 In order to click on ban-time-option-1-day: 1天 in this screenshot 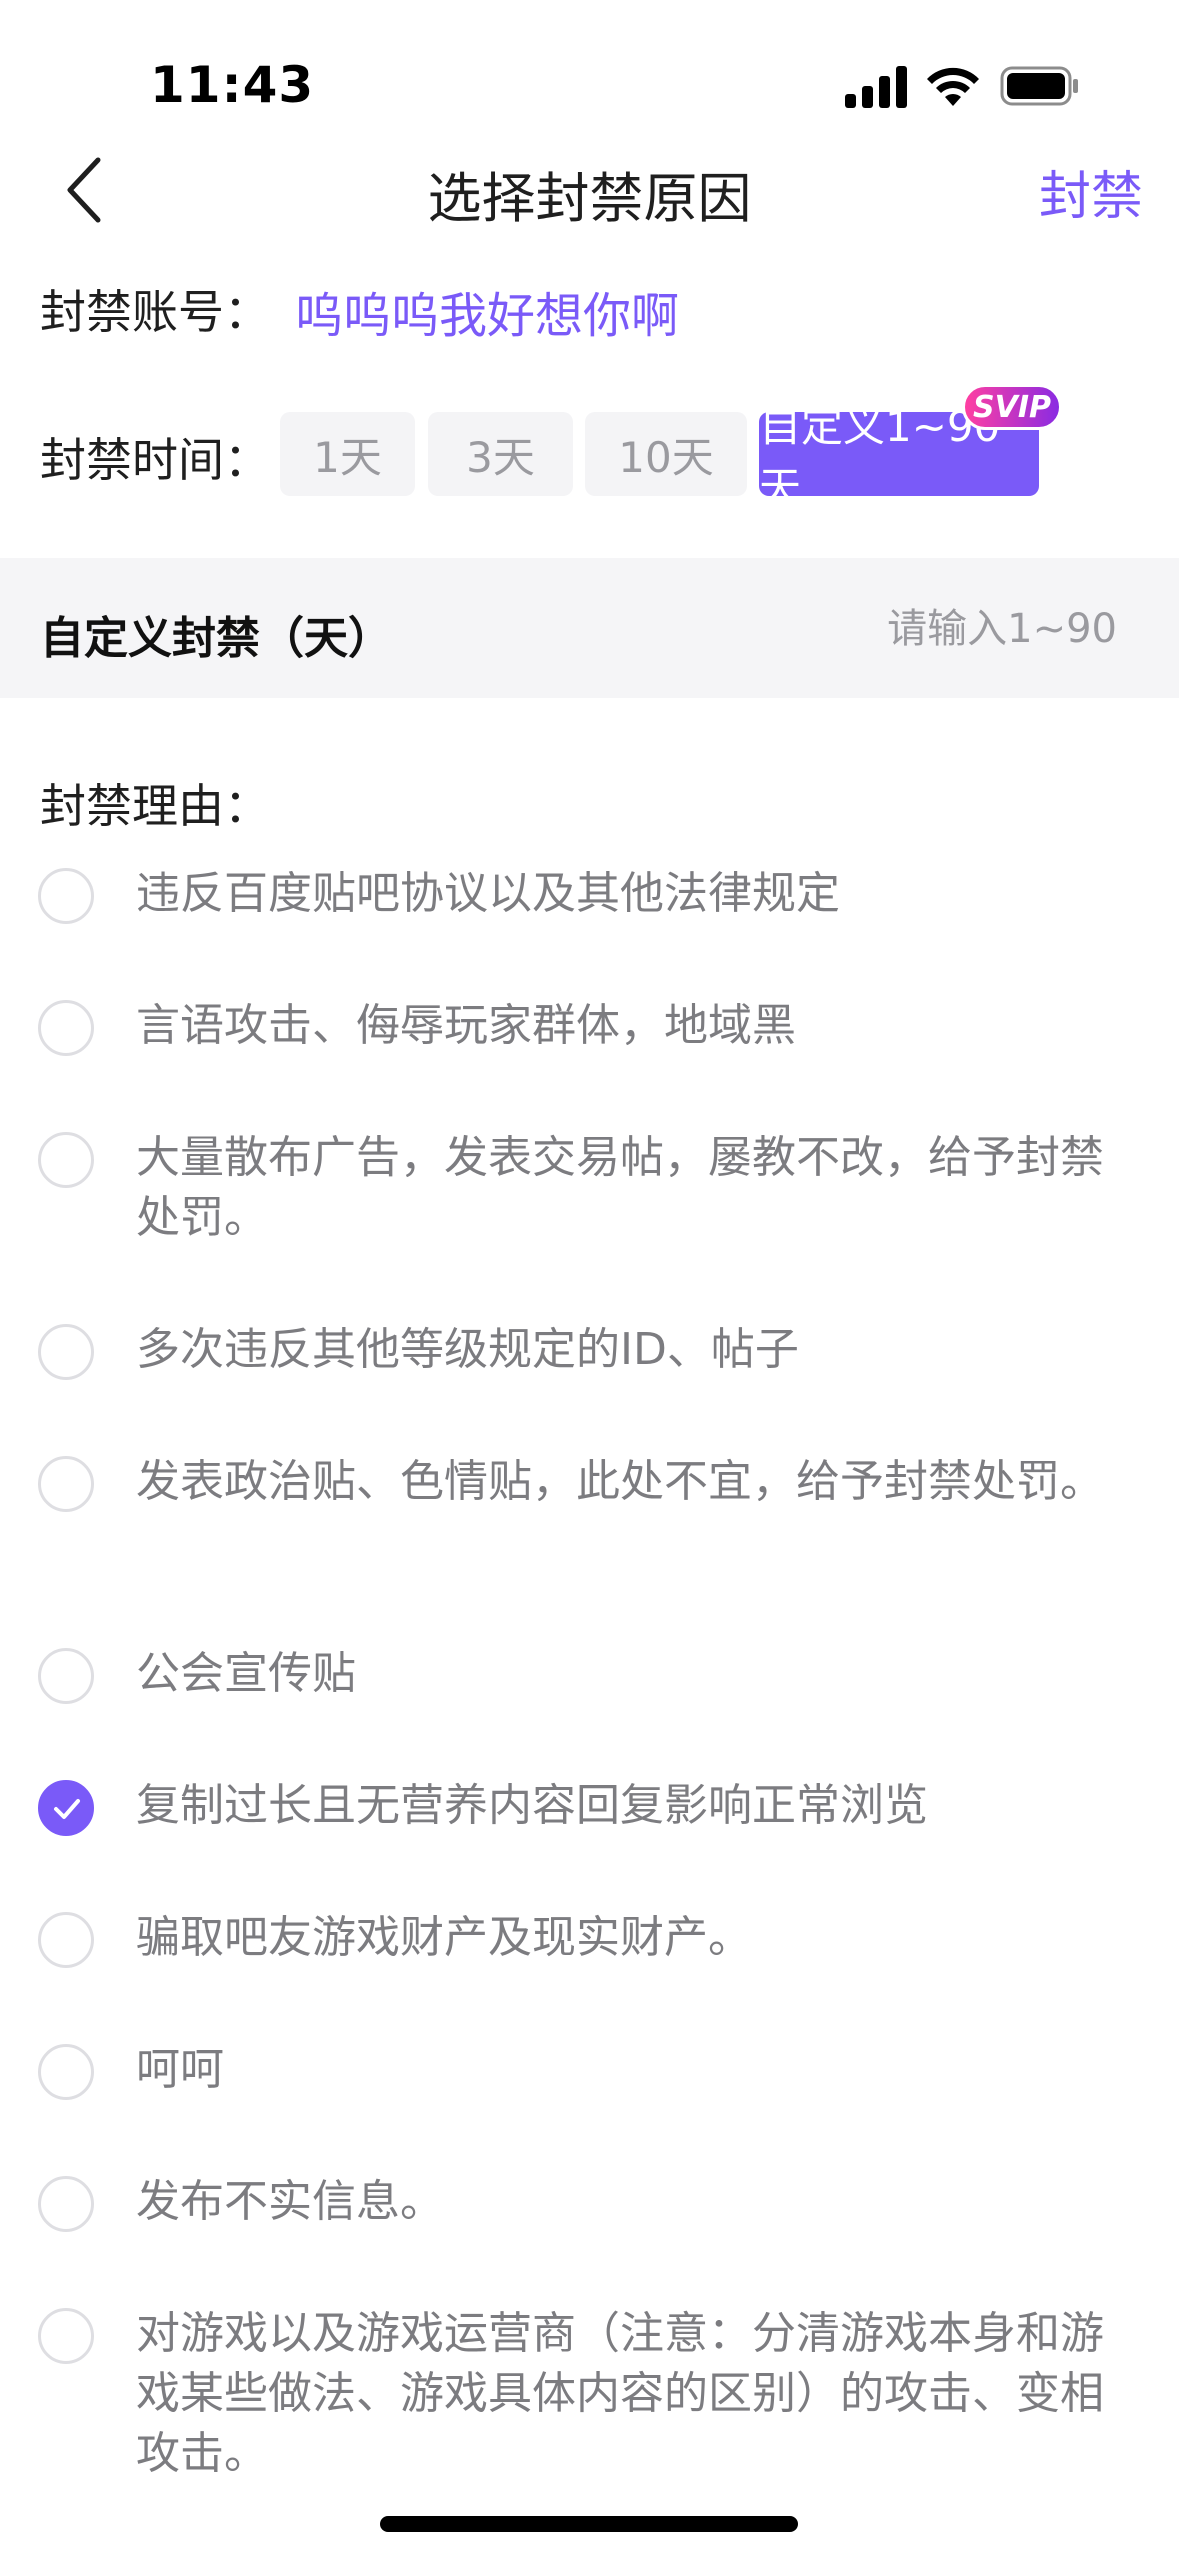, I will do `click(347, 454)`.